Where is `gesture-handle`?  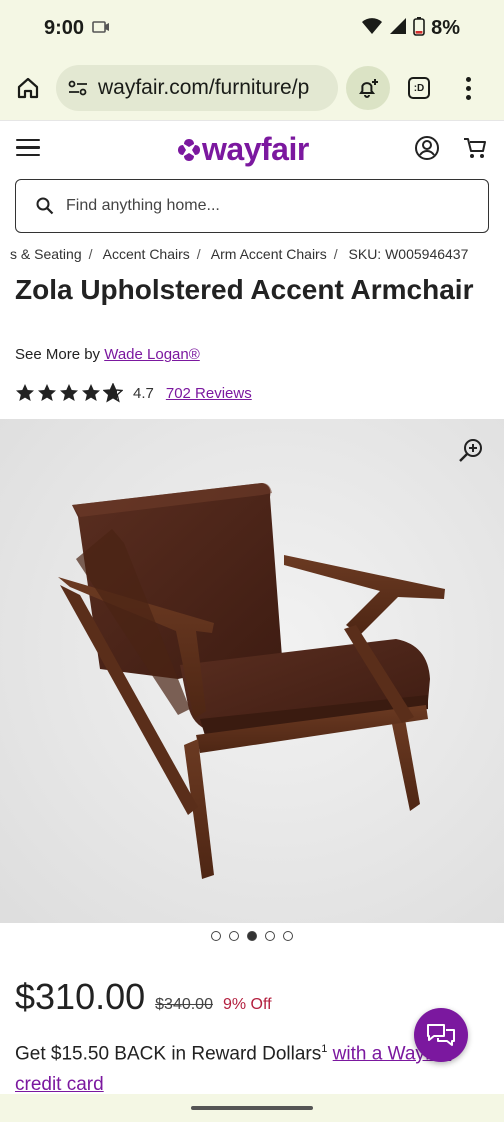 gesture-handle is located at coordinates (252, 1108).